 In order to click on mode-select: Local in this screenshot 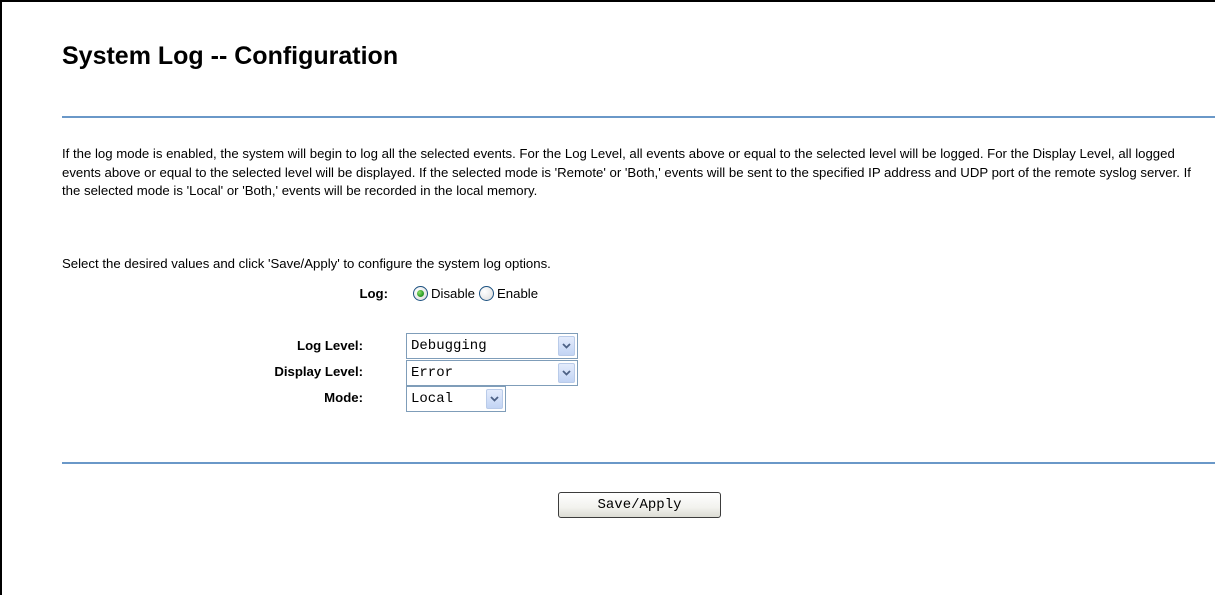, I will do `click(456, 399)`.